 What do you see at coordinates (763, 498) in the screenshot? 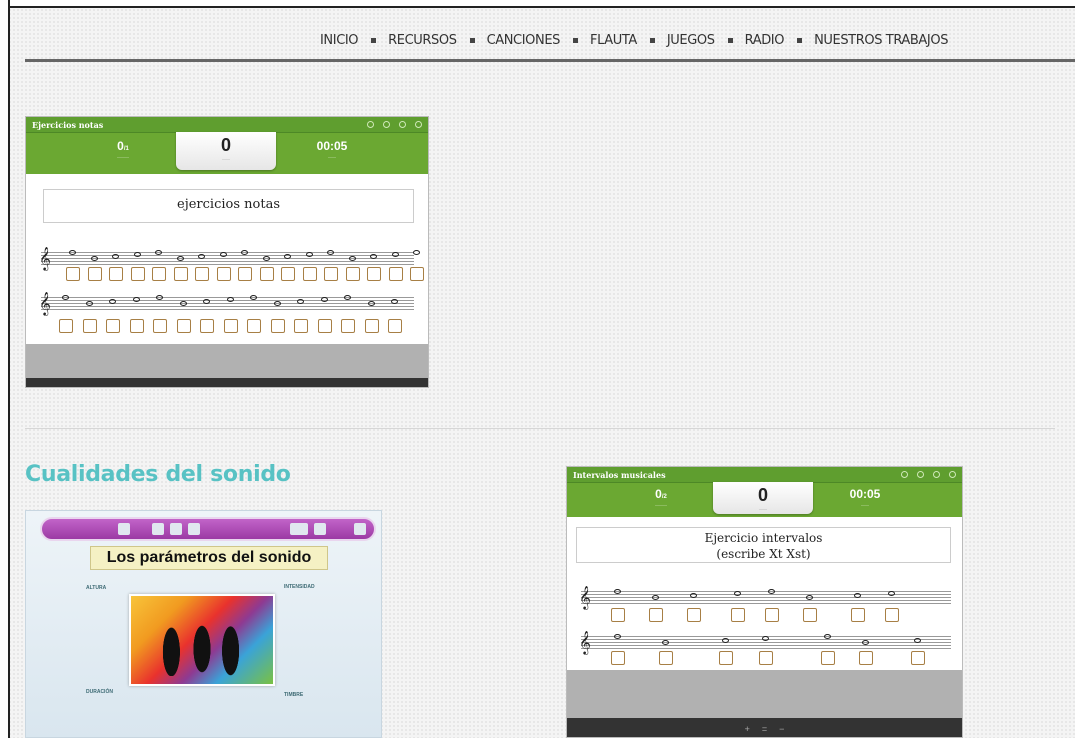
I see `score-box: 0 ——` at bounding box center [763, 498].